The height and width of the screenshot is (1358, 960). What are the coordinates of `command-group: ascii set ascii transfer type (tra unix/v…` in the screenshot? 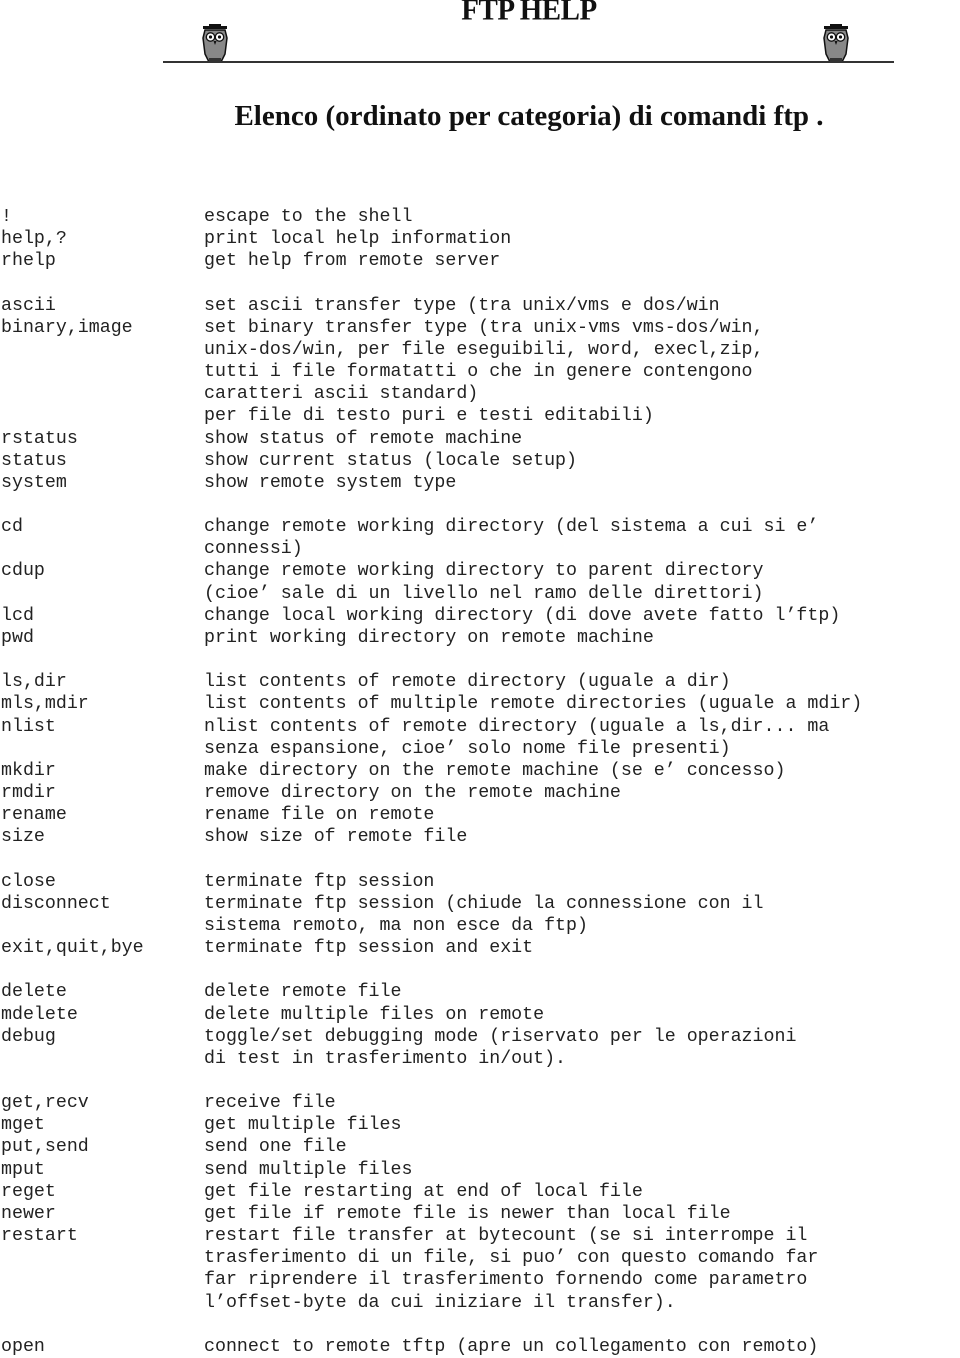 It's located at (480, 394).